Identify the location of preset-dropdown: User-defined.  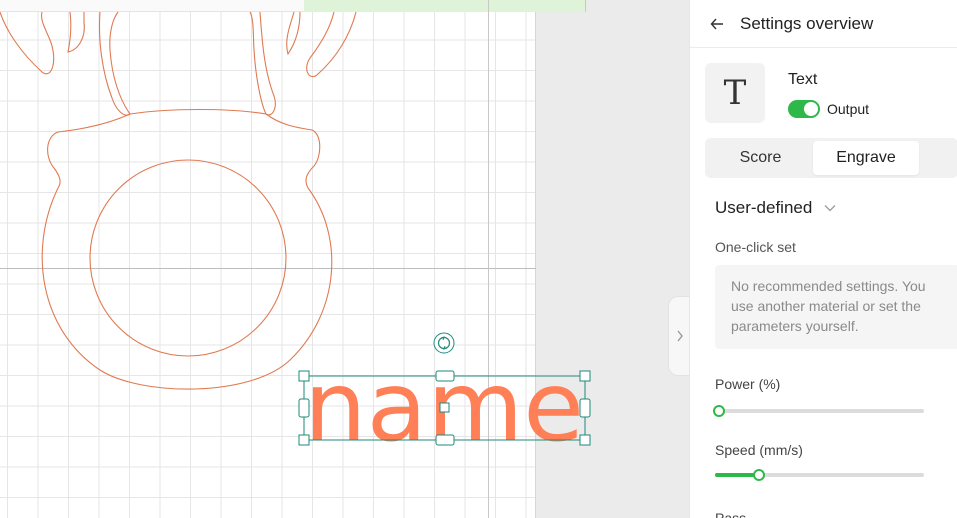
(775, 208).